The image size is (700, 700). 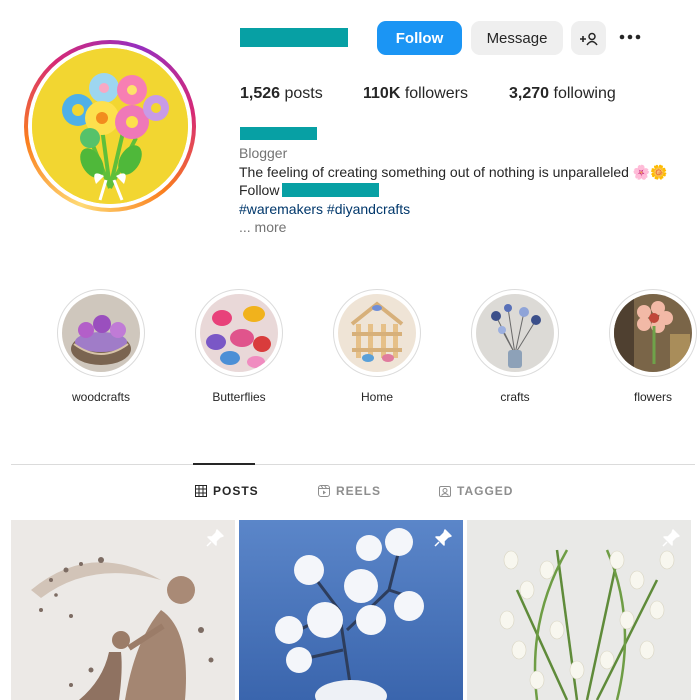 What do you see at coordinates (469, 209) in the screenshot?
I see `bio-hashtags: #waremakers #diyandcrafts` at bounding box center [469, 209].